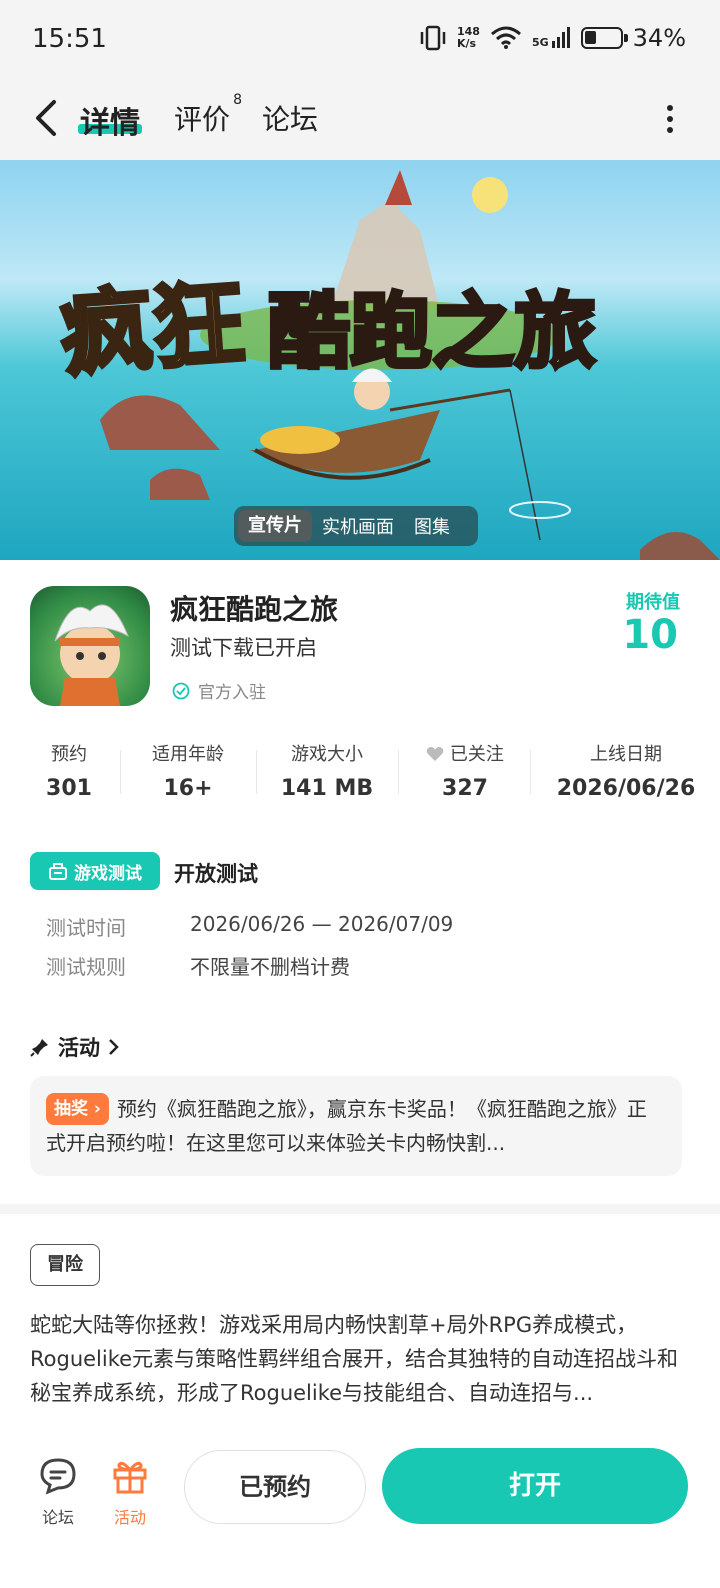  What do you see at coordinates (650, 635) in the screenshot?
I see `expectation-value: 10` at bounding box center [650, 635].